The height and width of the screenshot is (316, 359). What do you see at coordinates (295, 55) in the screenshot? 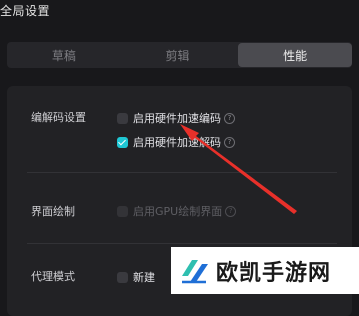
I see `tab-performance: 性能` at bounding box center [295, 55].